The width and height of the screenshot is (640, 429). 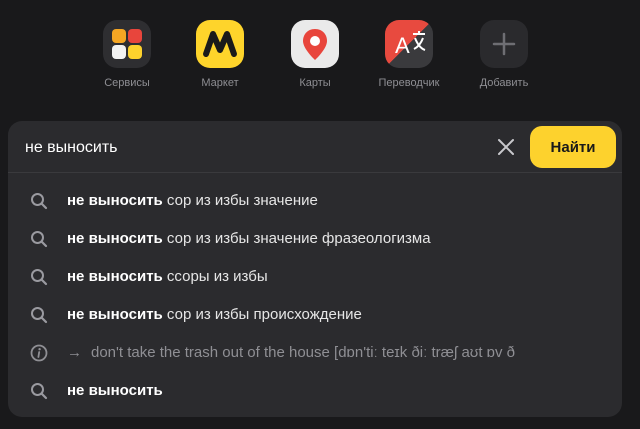 I want to click on map-pin-icon, so click(x=315, y=44).